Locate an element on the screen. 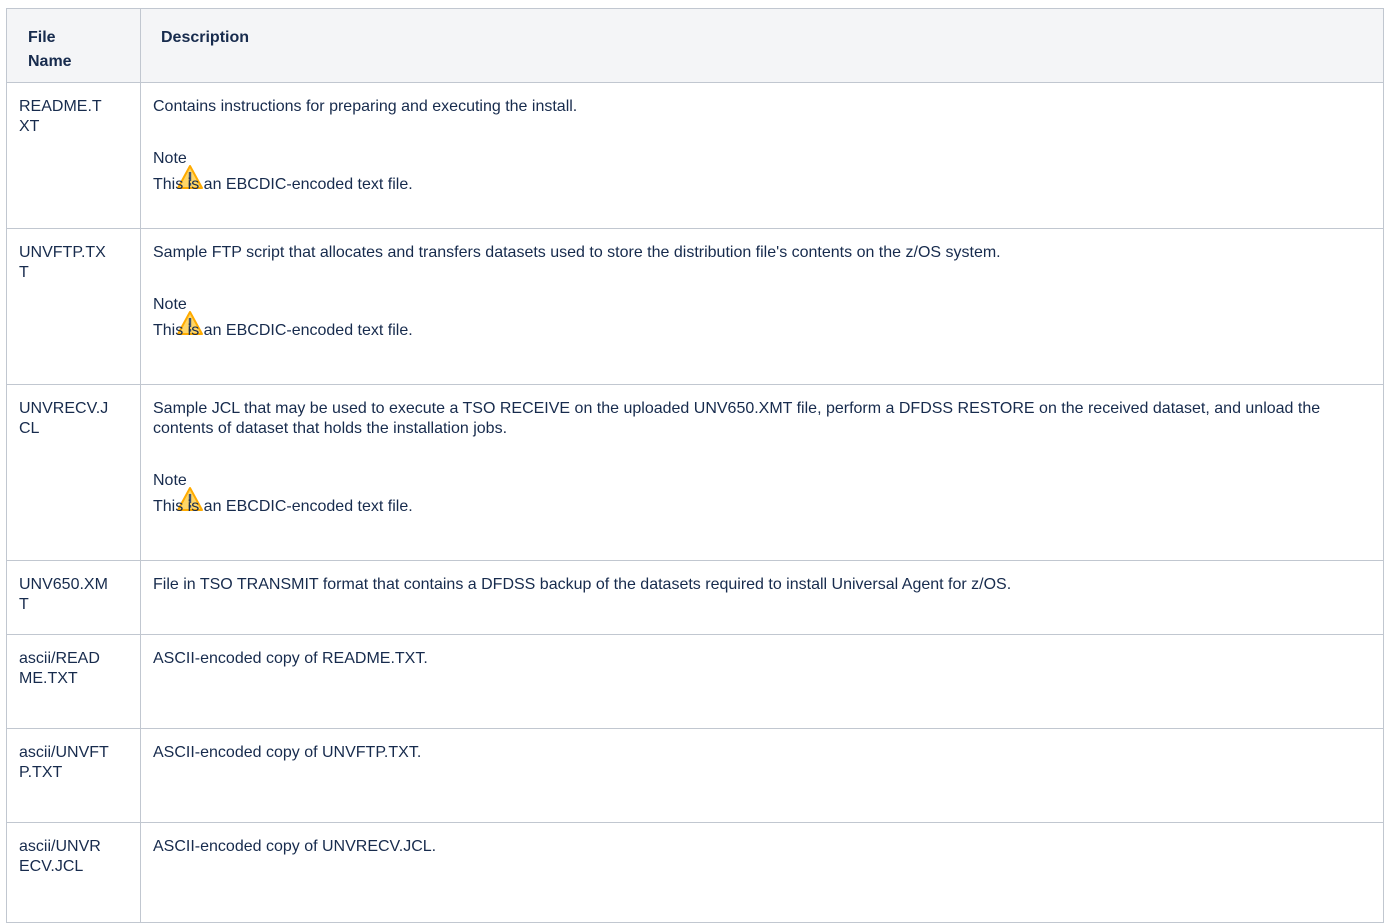 This screenshot has height=923, width=1384. file-name-cell: ascii/UNVRECV.JCL is located at coordinates (73, 872).